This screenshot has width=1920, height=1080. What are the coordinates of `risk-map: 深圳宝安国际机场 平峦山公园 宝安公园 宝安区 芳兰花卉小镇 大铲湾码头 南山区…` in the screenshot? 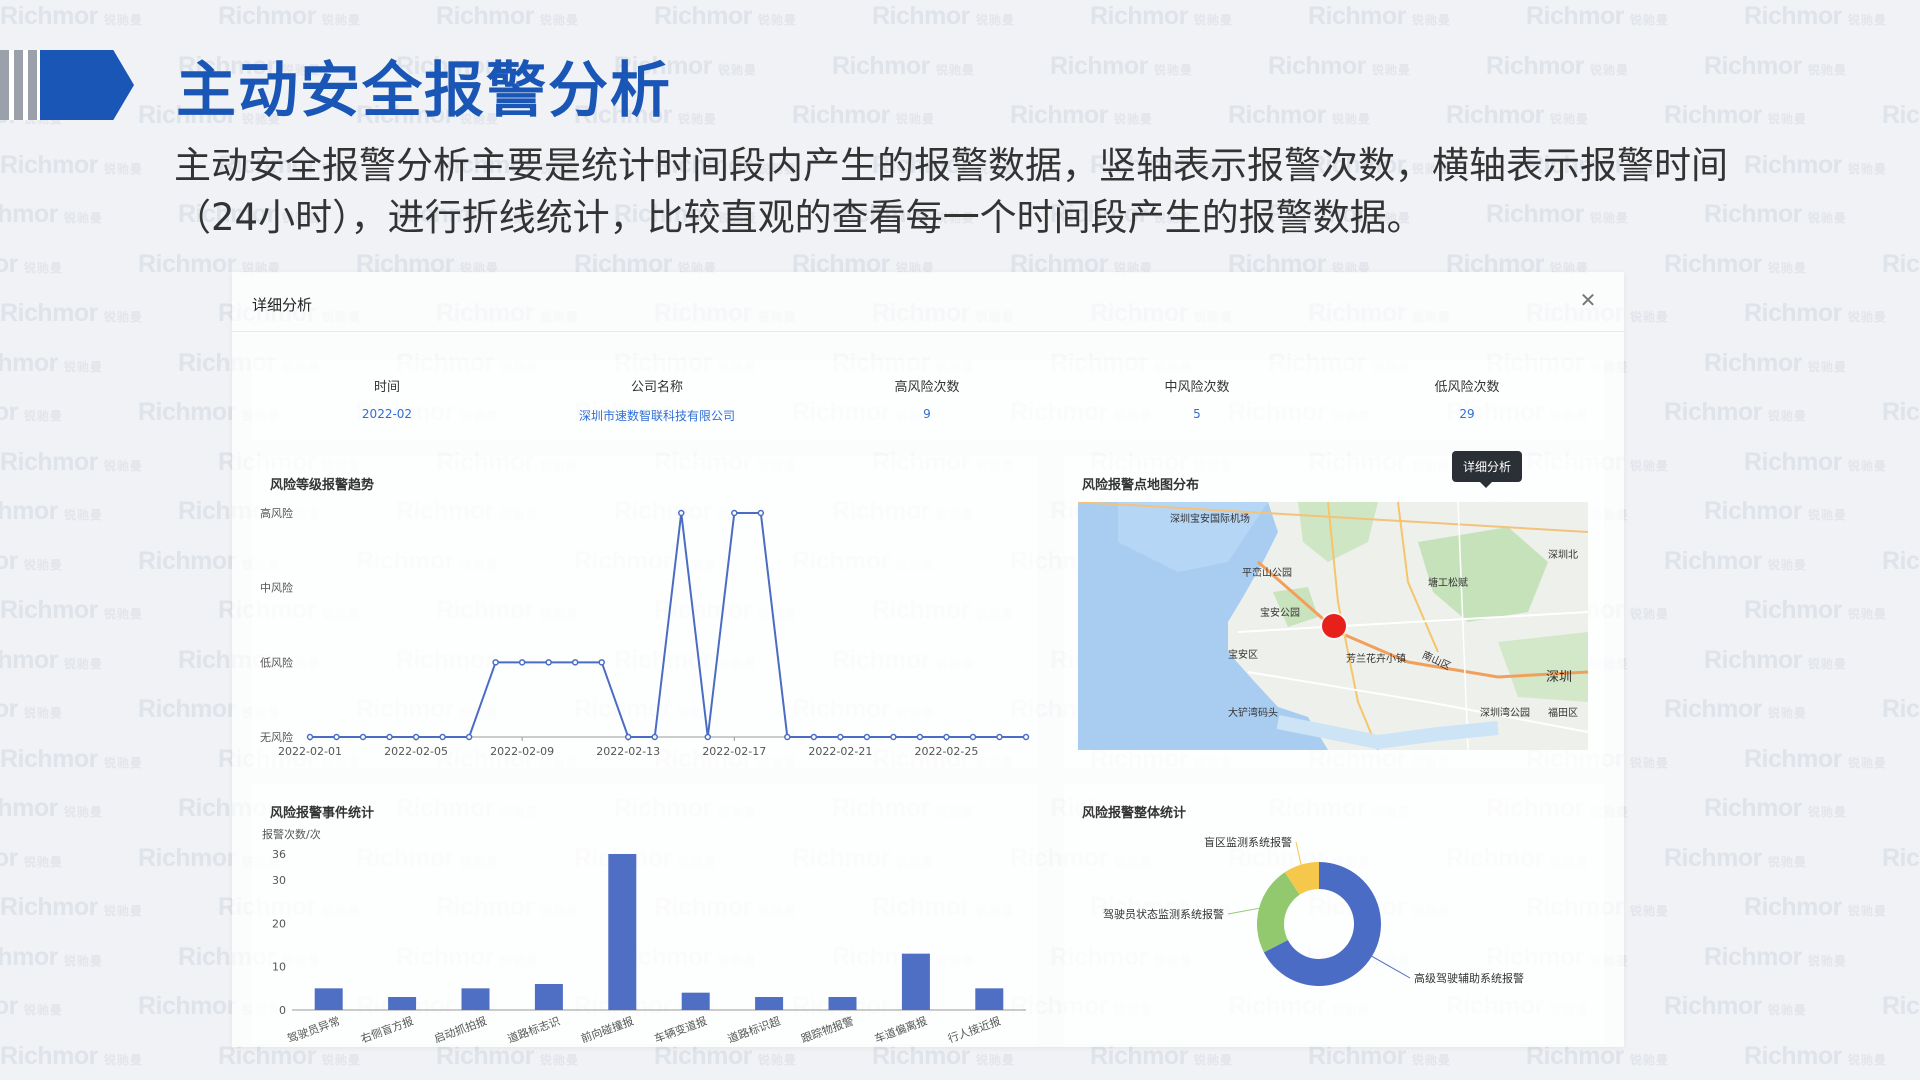 It's located at (1333, 626).